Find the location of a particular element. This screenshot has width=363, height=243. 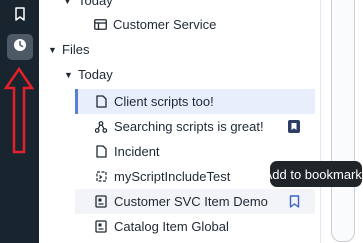

history-rail-button is located at coordinates (20, 47).